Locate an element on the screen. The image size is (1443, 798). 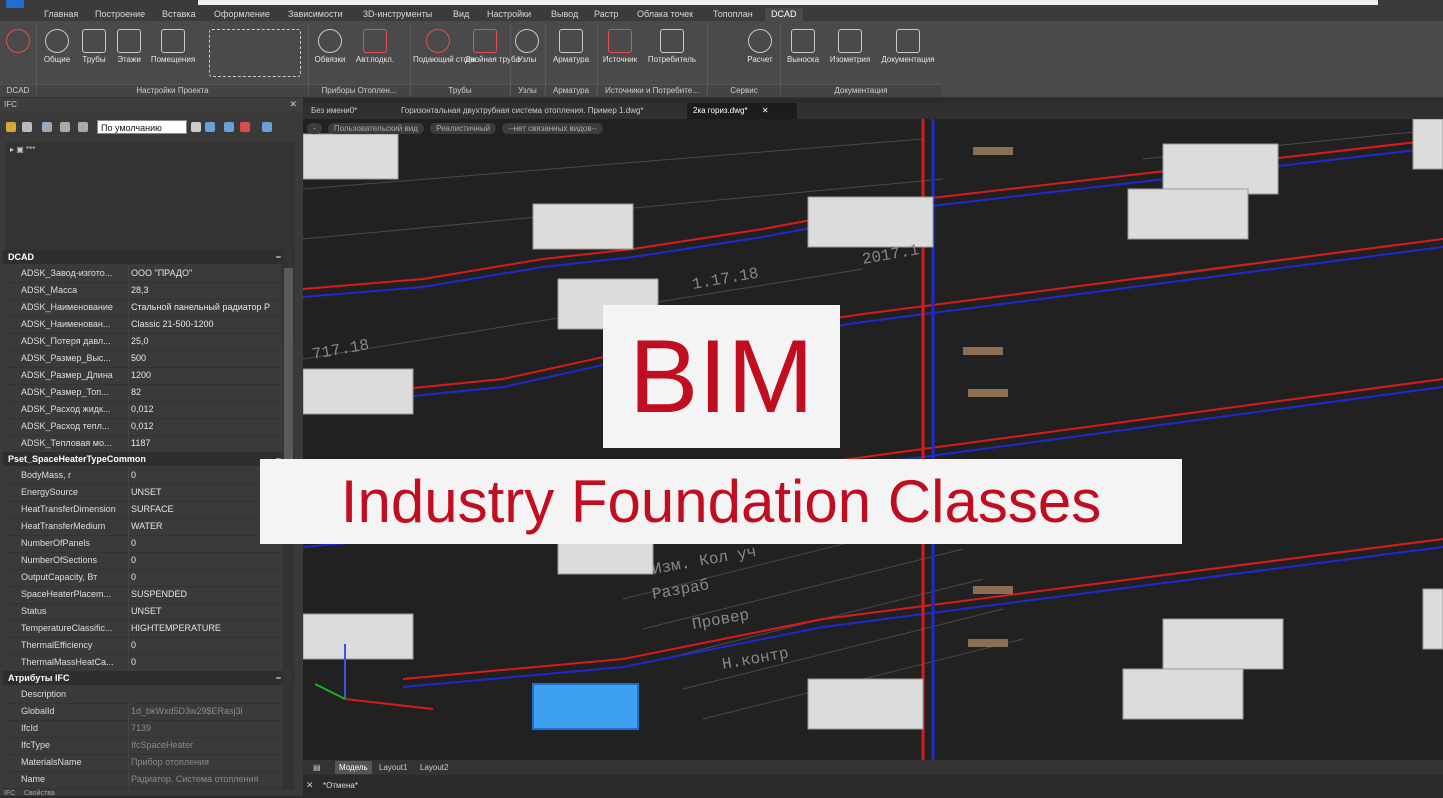
property-value: UNSET is located at coordinates (207, 611).